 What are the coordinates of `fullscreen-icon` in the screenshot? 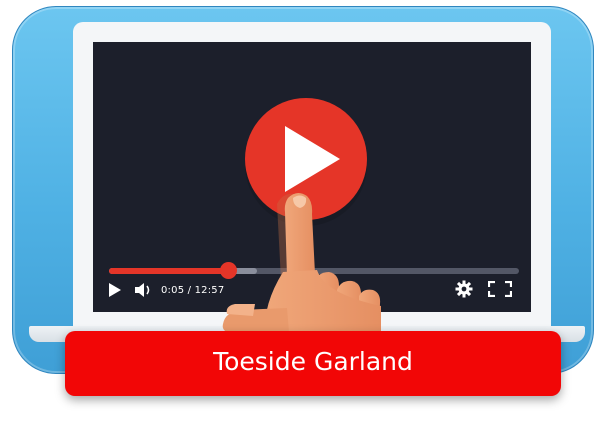 It's located at (500, 289).